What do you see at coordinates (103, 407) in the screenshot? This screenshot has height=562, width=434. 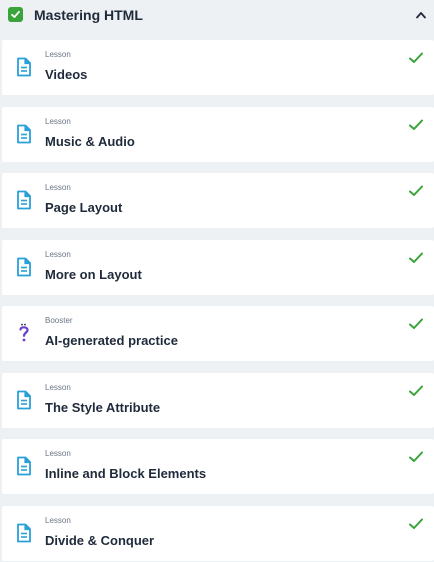 I see `item-title: The Style Attribute` at bounding box center [103, 407].